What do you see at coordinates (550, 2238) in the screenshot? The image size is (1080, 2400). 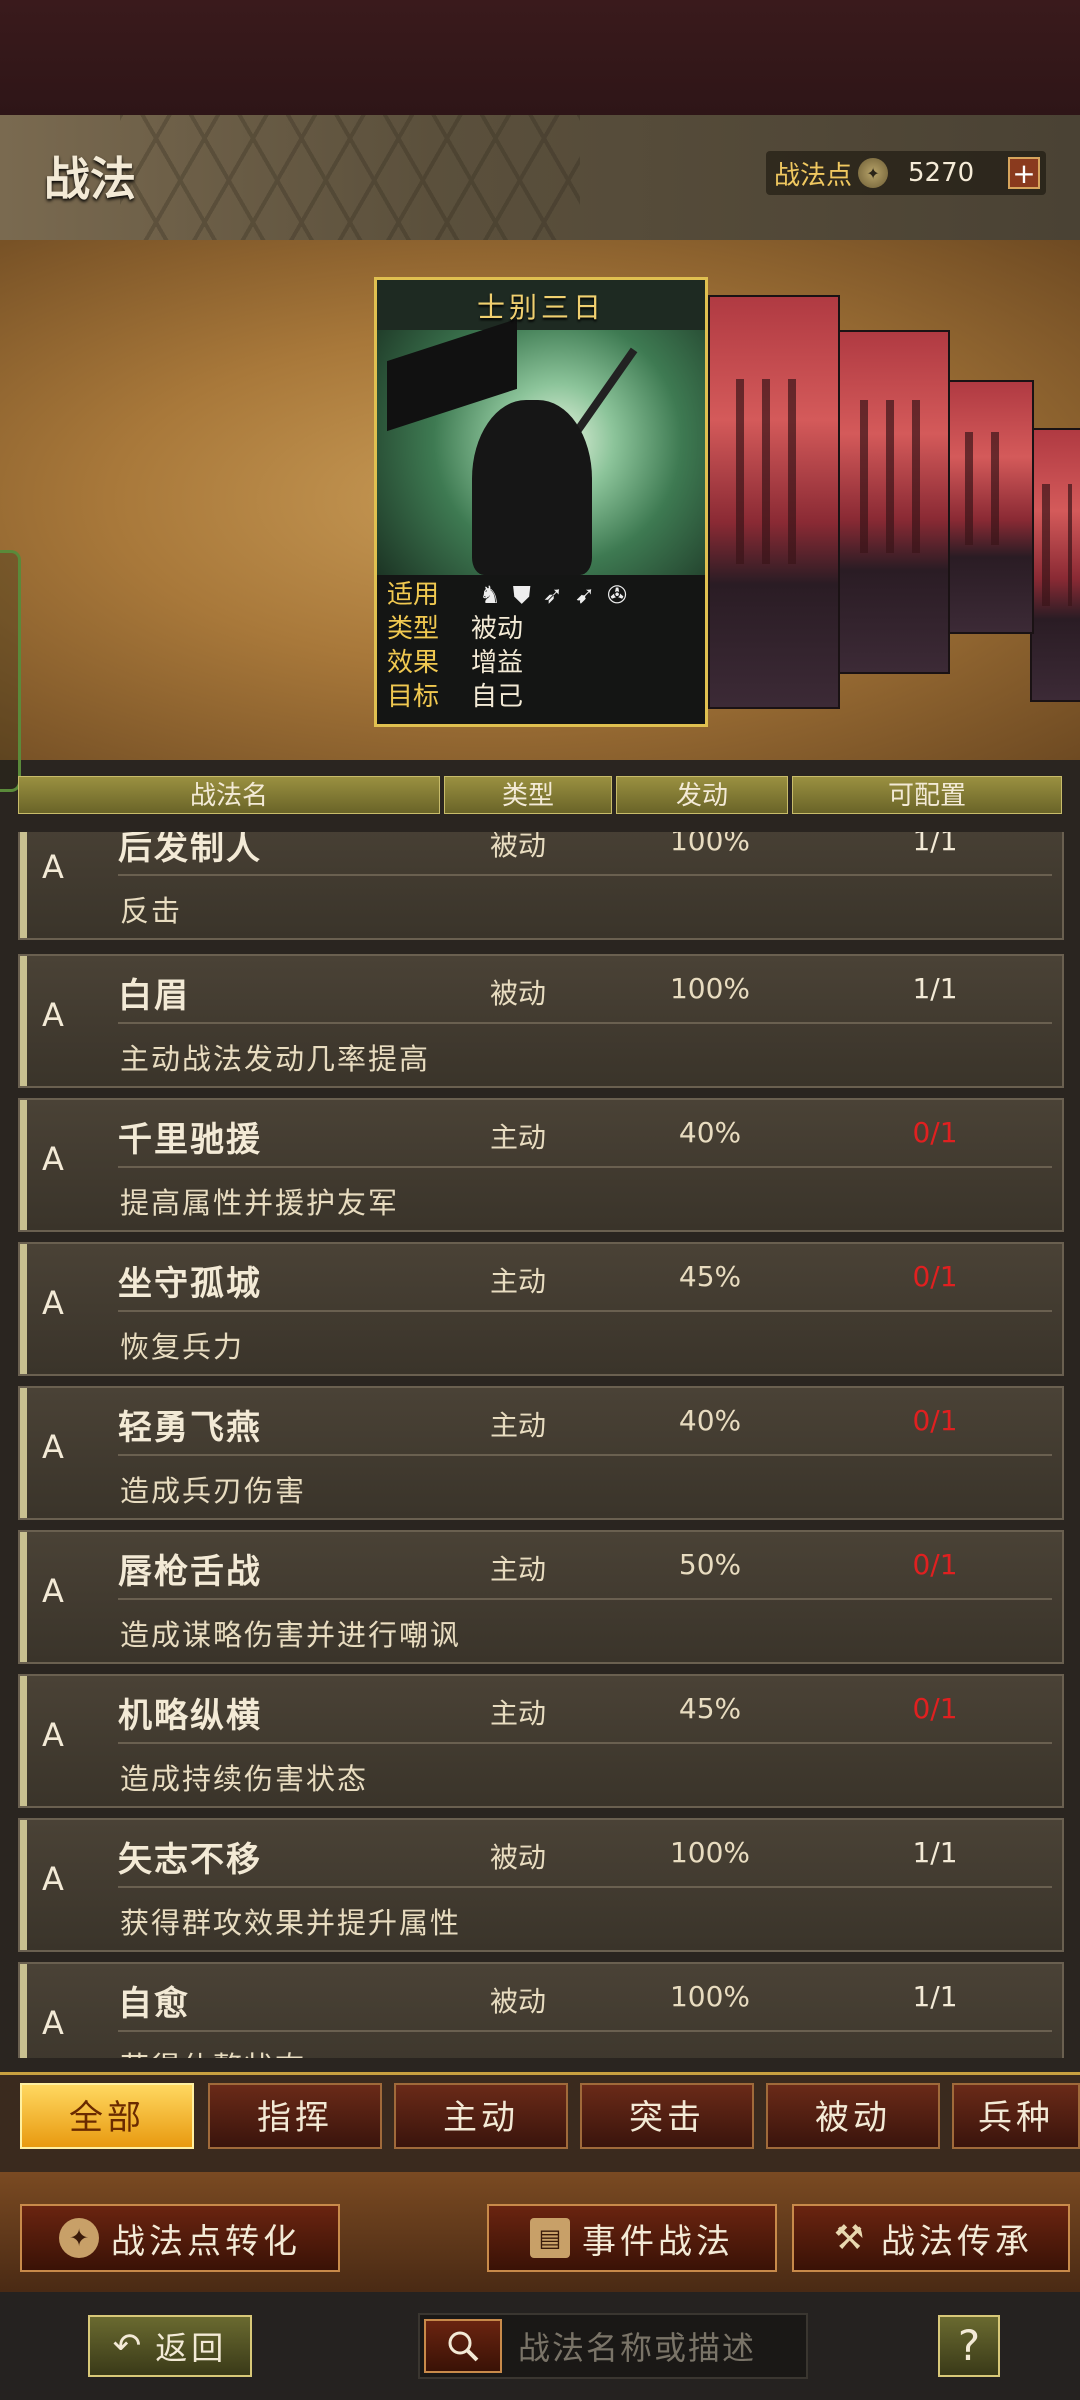 I see `scroll-icon: ▤` at bounding box center [550, 2238].